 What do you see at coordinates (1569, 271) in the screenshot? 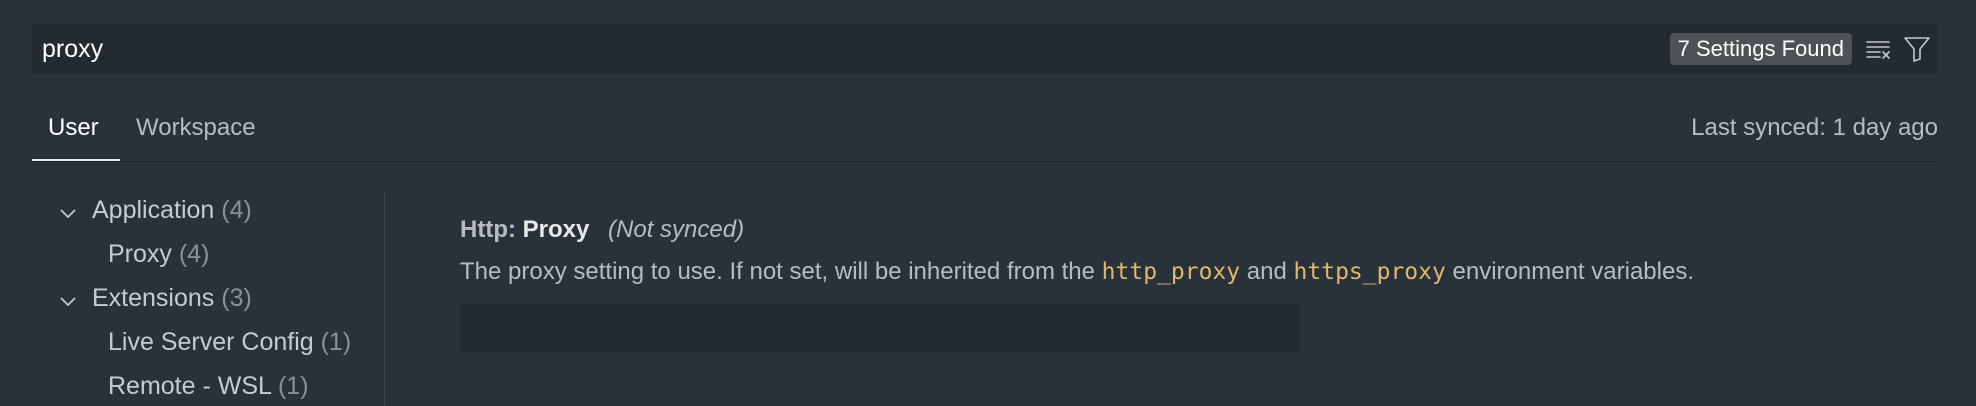
I see `description-text: environment variables.` at bounding box center [1569, 271].